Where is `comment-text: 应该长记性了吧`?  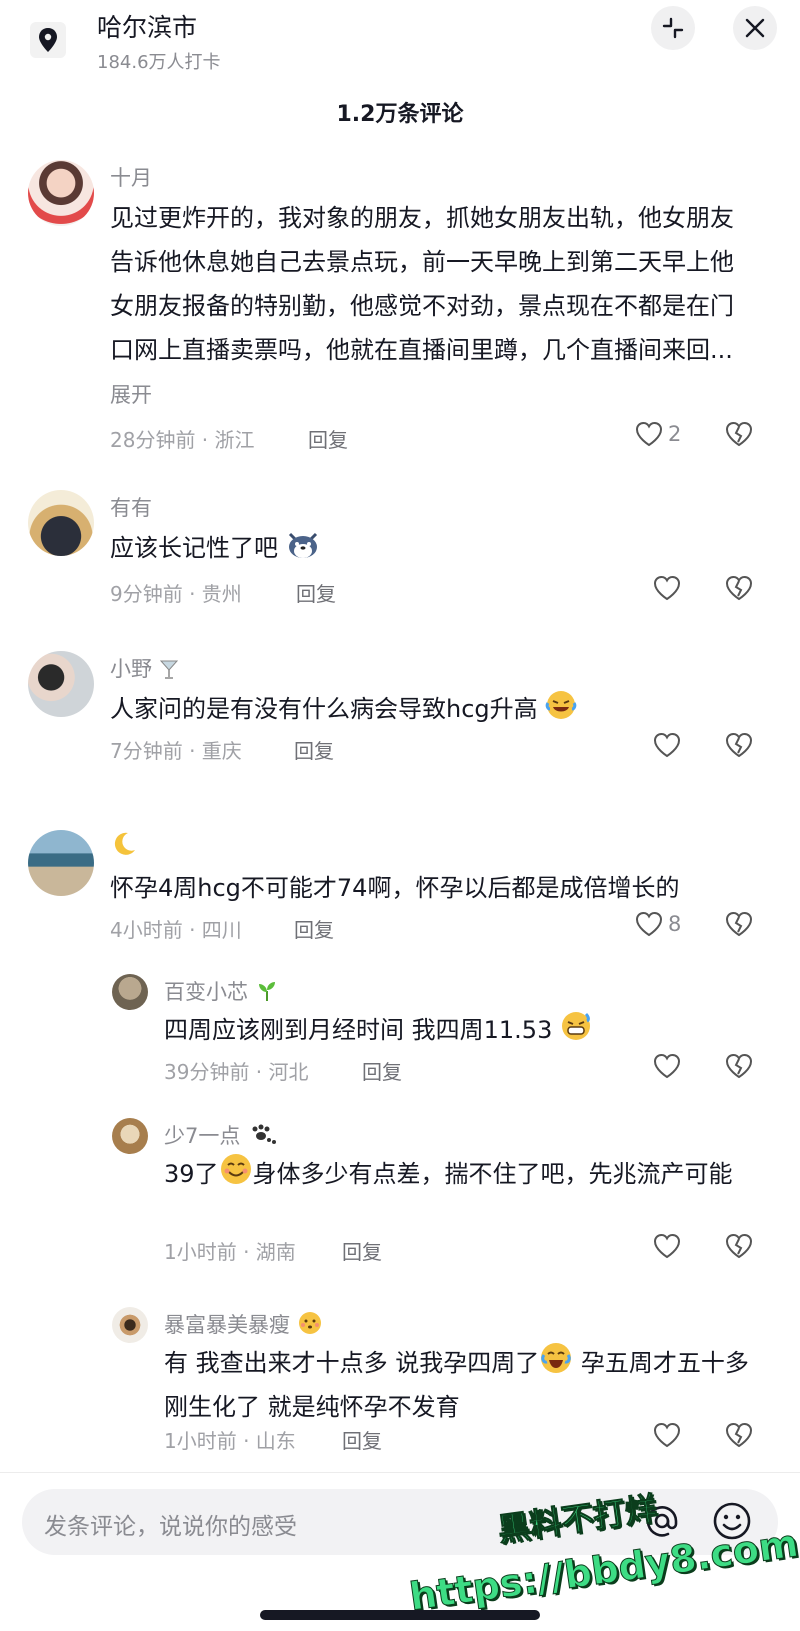
comment-text: 应该长记性了吧 is located at coordinates (425, 548).